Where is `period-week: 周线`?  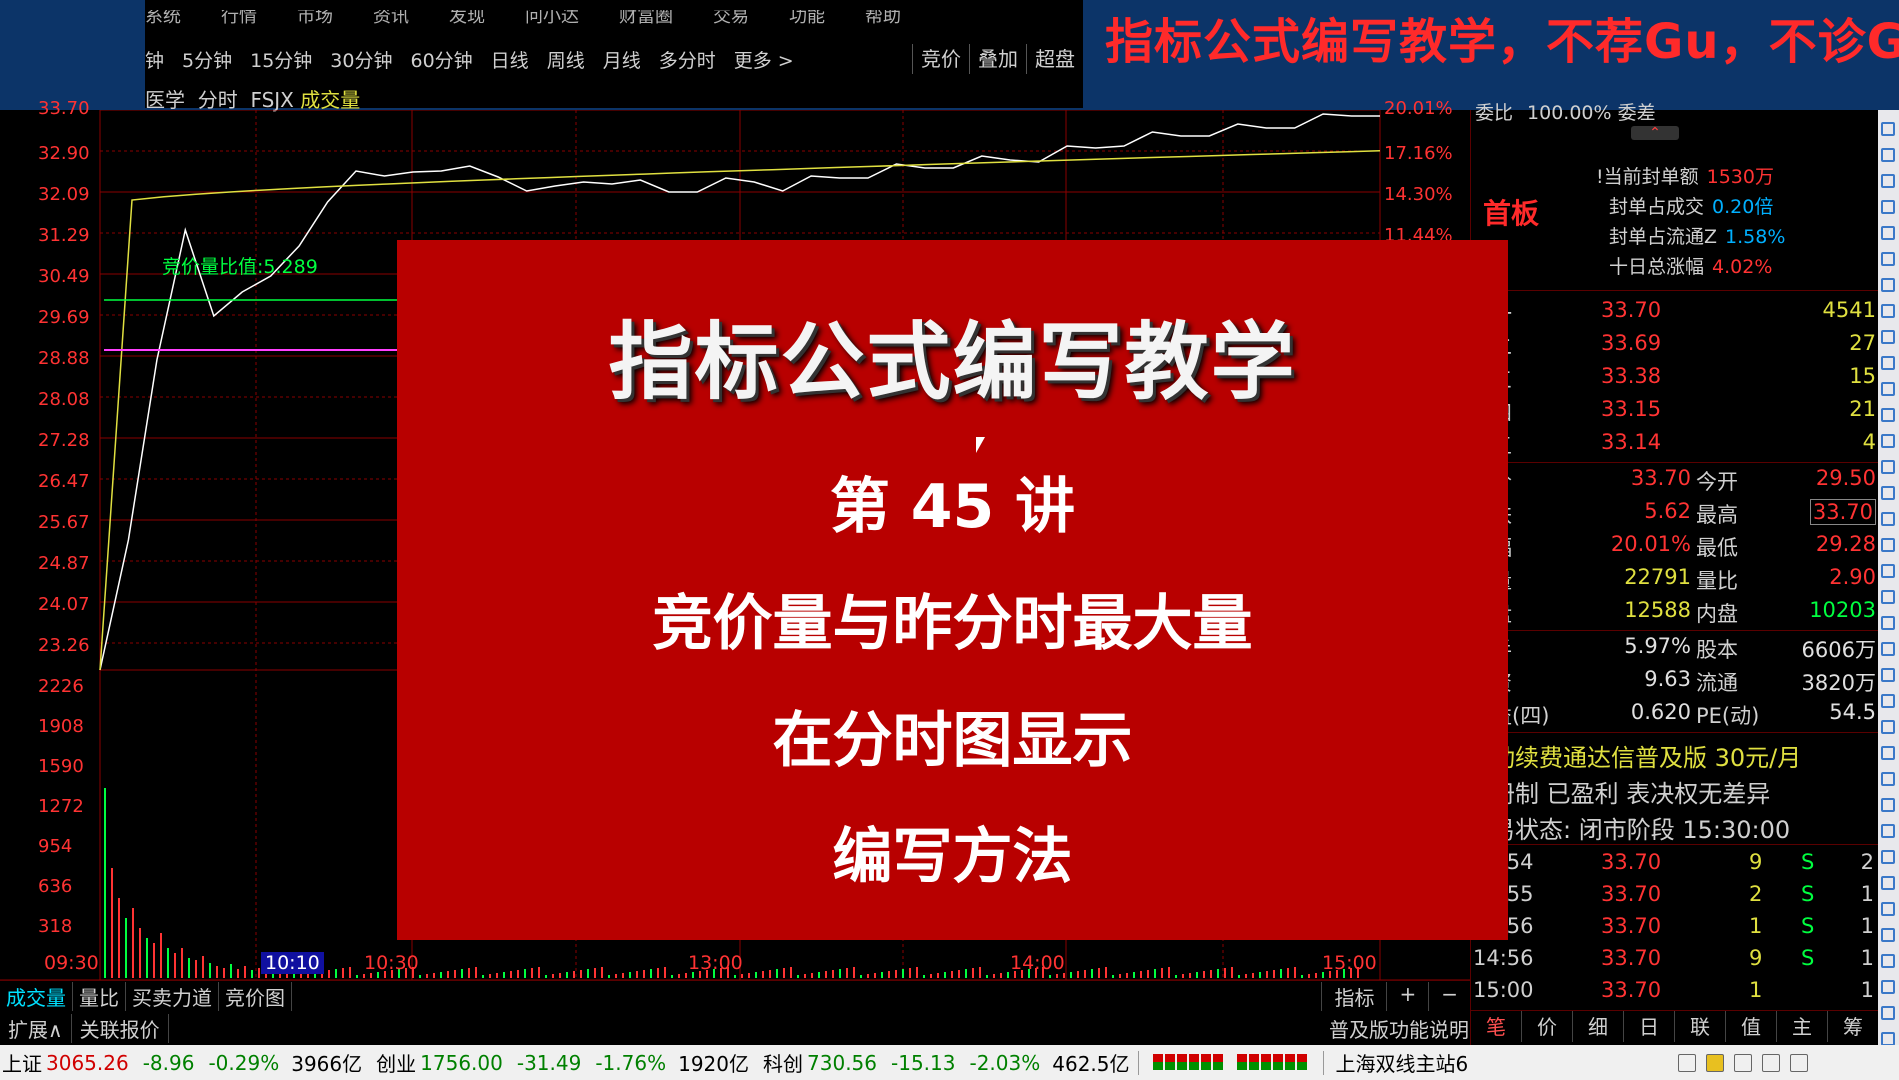
period-week: 周线 is located at coordinates (566, 59).